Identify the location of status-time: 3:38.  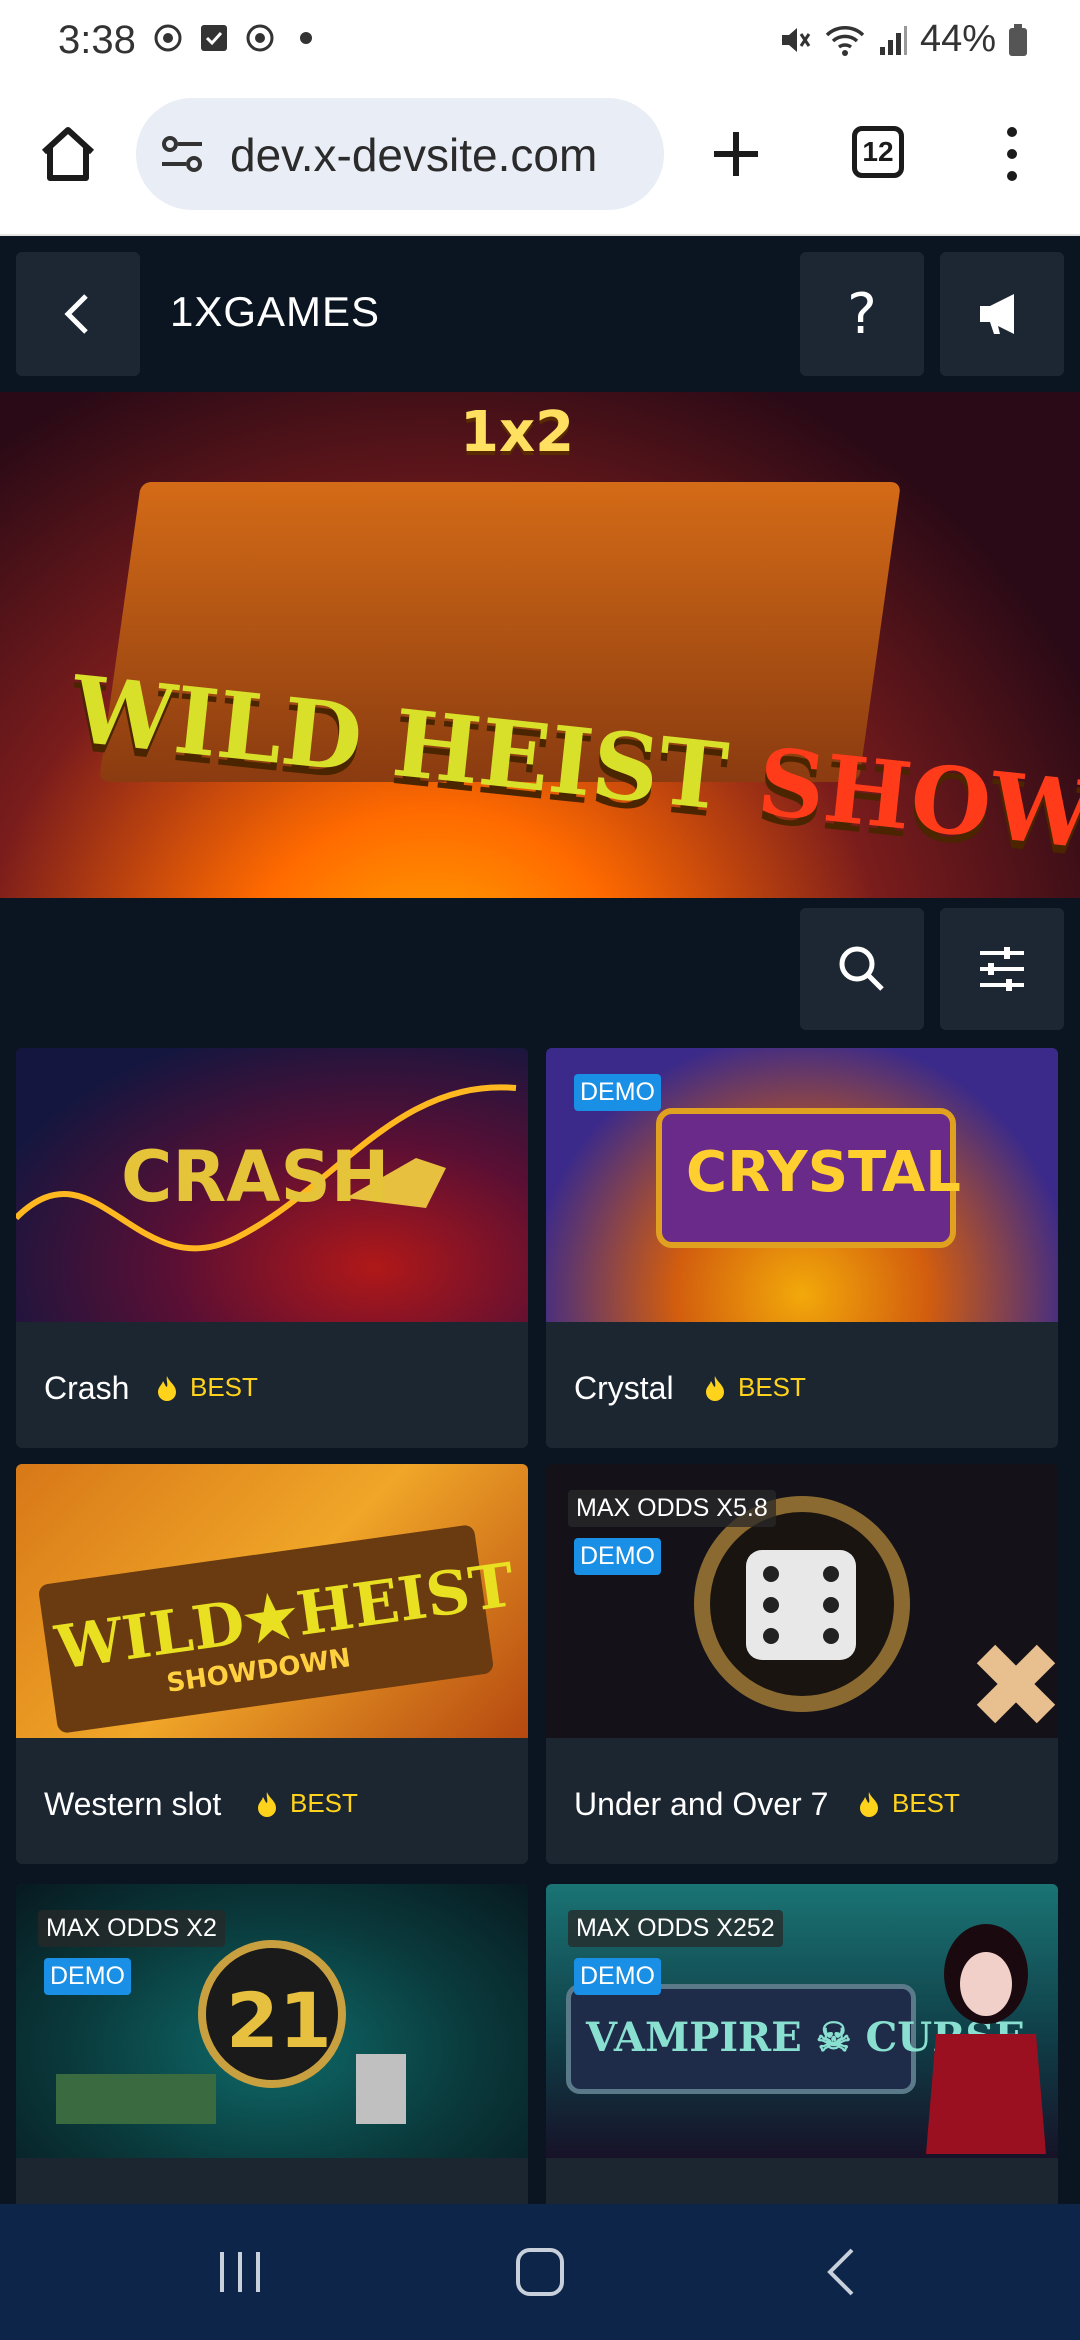
(97, 40).